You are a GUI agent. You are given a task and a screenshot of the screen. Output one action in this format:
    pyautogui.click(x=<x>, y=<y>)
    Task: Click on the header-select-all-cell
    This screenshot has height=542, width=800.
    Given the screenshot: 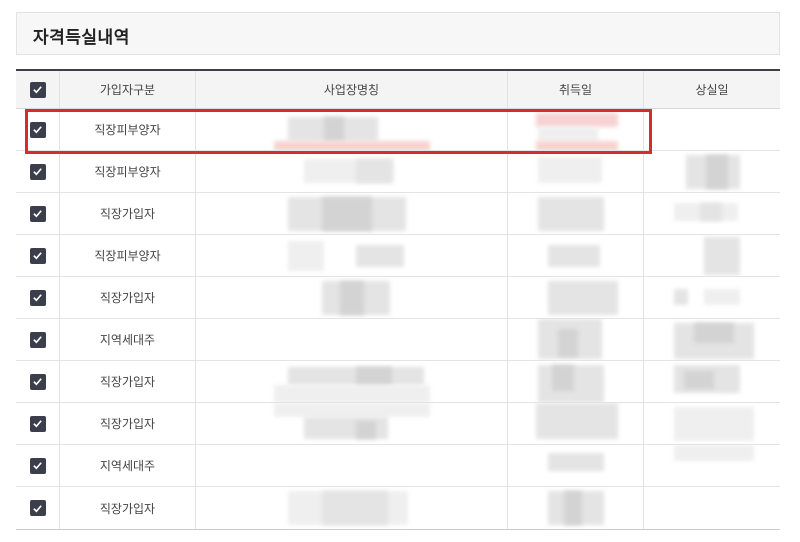 What is the action you would take?
    pyautogui.click(x=38, y=89)
    